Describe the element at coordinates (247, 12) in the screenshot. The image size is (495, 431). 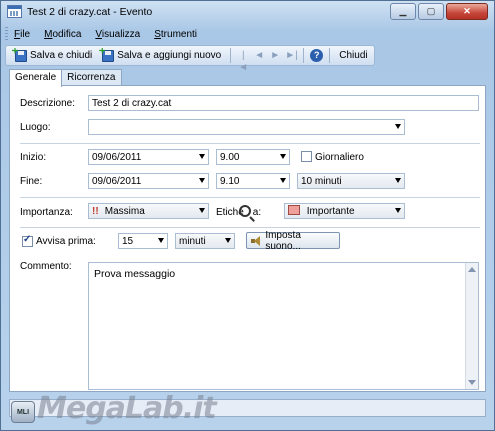
I see `title-bar: Test 2 di crazy.cat - Evento ▁ ▢ ✕` at that location.